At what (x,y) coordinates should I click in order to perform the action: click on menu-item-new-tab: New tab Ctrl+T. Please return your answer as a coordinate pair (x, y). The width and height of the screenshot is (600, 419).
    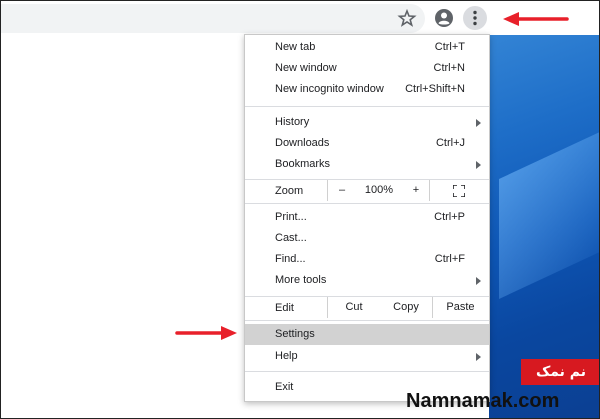
    Looking at the image, I should click on (367, 47).